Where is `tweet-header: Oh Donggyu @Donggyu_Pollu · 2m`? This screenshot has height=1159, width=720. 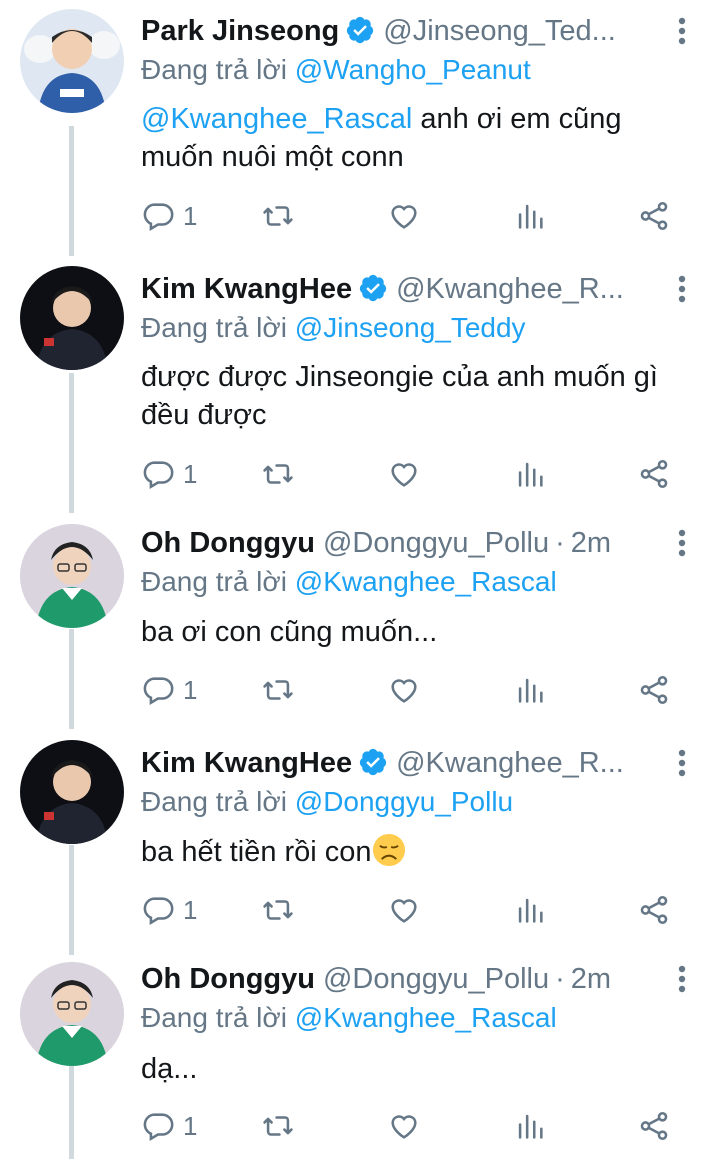
tweet-header: Oh Donggyu @Donggyu_Pollu · 2m is located at coordinates (394, 543).